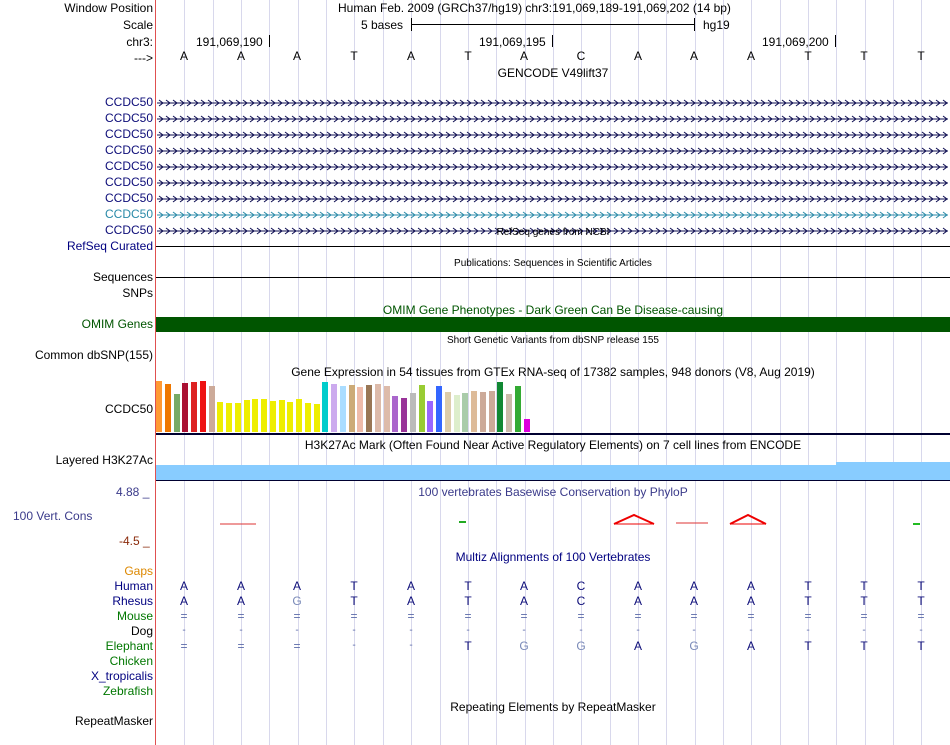 This screenshot has height=745, width=950. Describe the element at coordinates (114, 721) in the screenshot. I see `repeatmasker-track-label: RepeatMasker` at that location.